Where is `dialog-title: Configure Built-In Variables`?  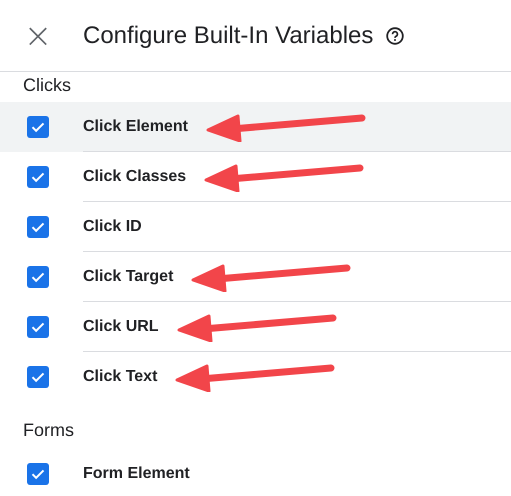 dialog-title: Configure Built-In Variables is located at coordinates (228, 36).